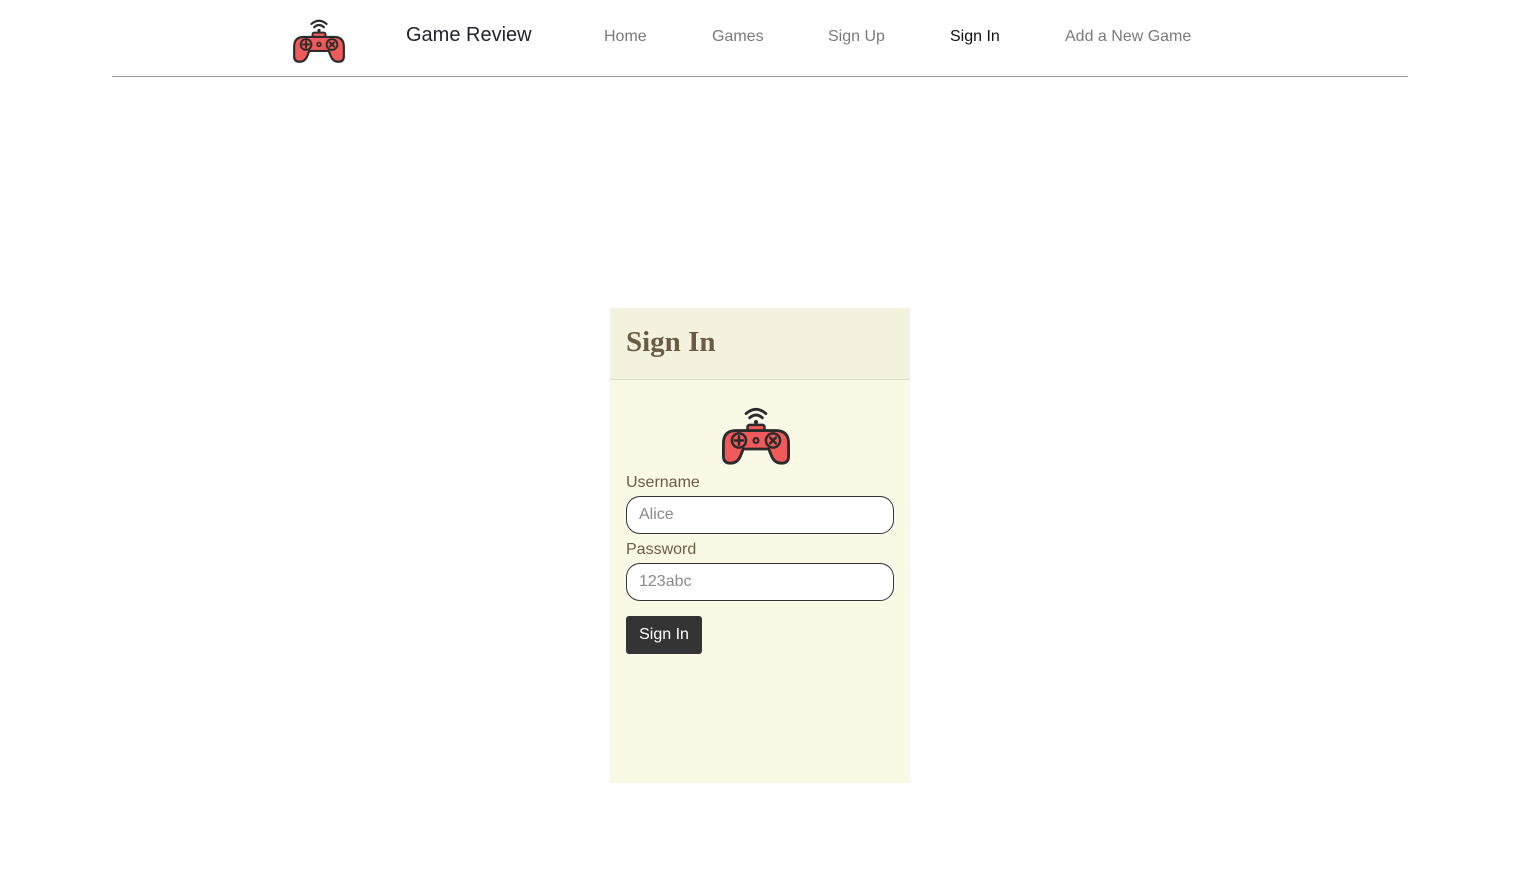 The width and height of the screenshot is (1523, 888). Describe the element at coordinates (738, 37) in the screenshot. I see `nav-link-games: Games` at that location.